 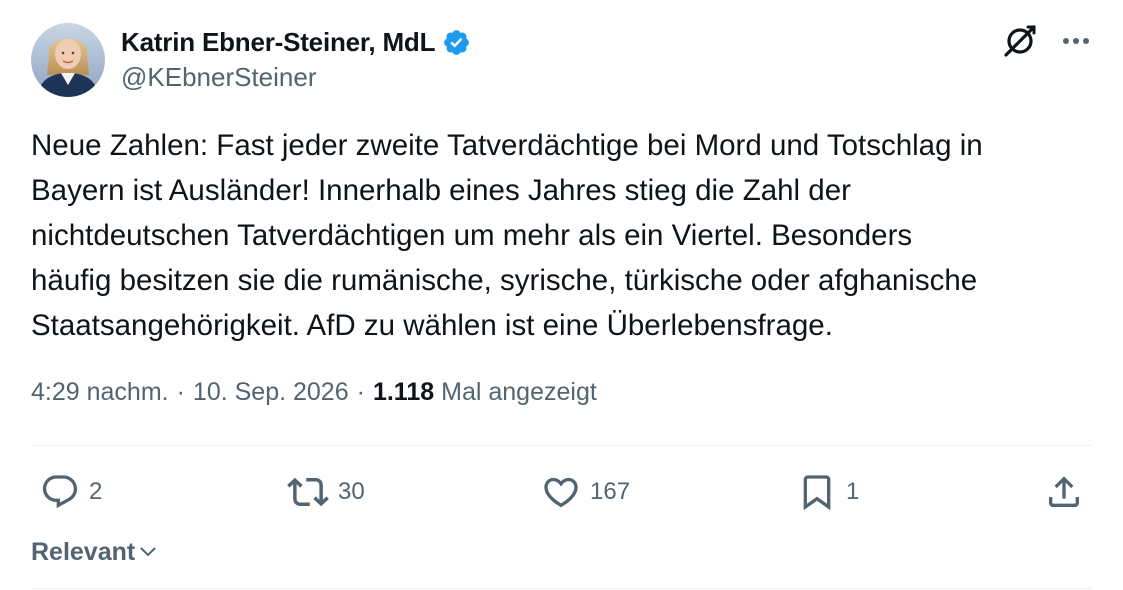 What do you see at coordinates (278, 42) in the screenshot?
I see `display-name: Katrin Ebner-Steiner, MdL` at bounding box center [278, 42].